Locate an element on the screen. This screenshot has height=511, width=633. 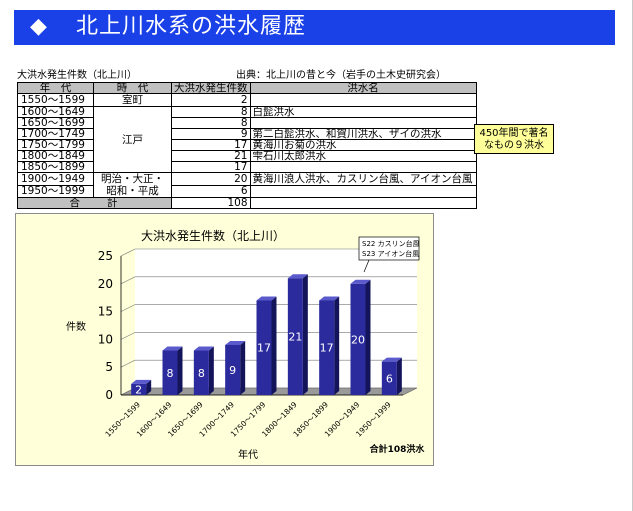
count-cell: 6 is located at coordinates (211, 191).